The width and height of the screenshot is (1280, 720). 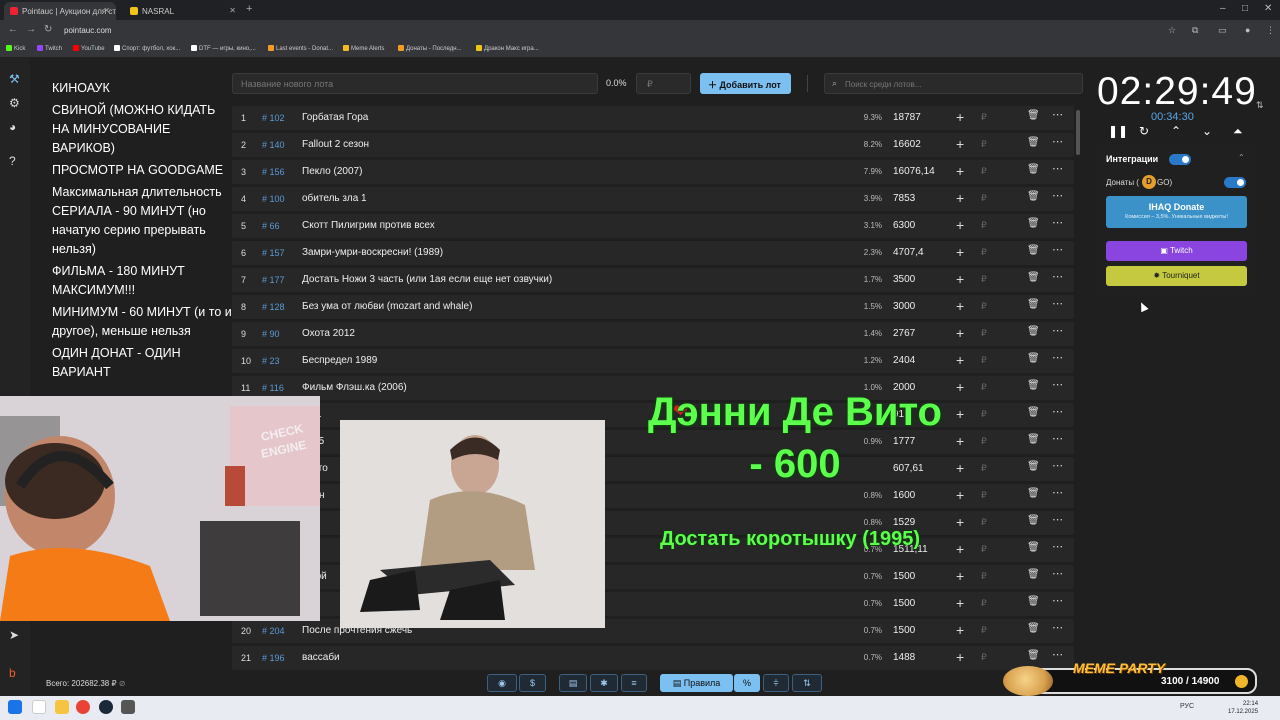 I want to click on maximize-icon: □, so click(x=1245, y=8).